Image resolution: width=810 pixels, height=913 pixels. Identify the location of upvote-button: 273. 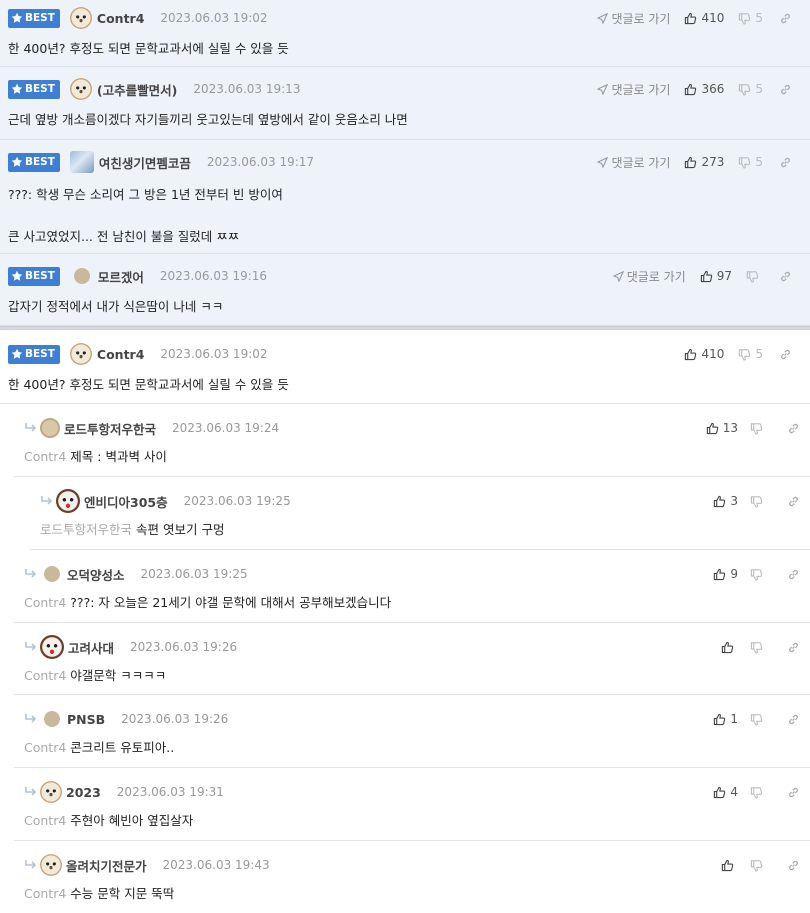
(704, 162).